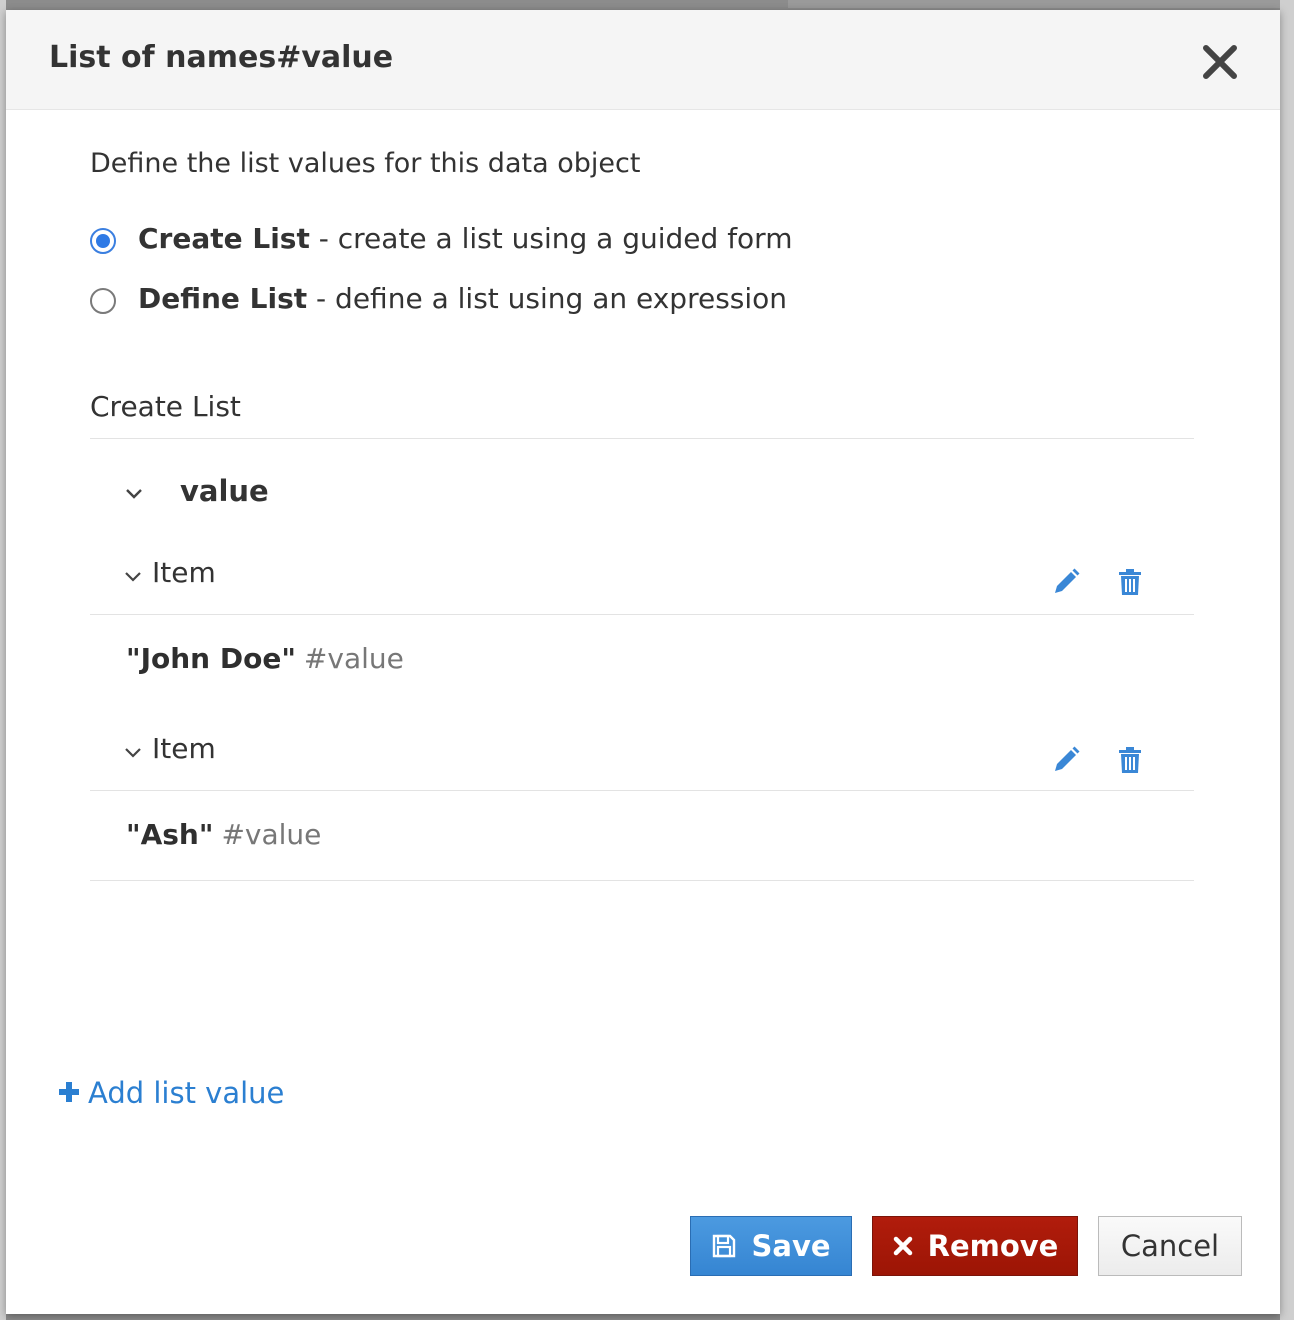 This screenshot has width=1294, height=1320. Describe the element at coordinates (724, 1246) in the screenshot. I see `floppy-disk-icon` at that location.